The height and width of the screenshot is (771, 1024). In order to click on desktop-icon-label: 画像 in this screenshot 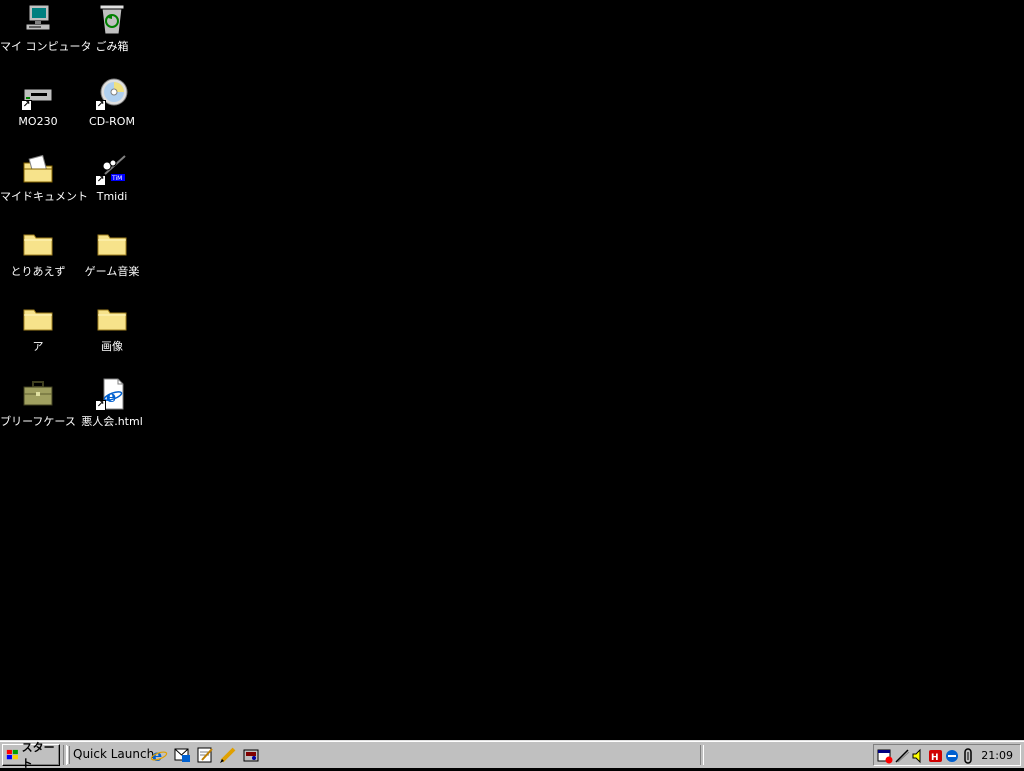, I will do `click(112, 346)`.